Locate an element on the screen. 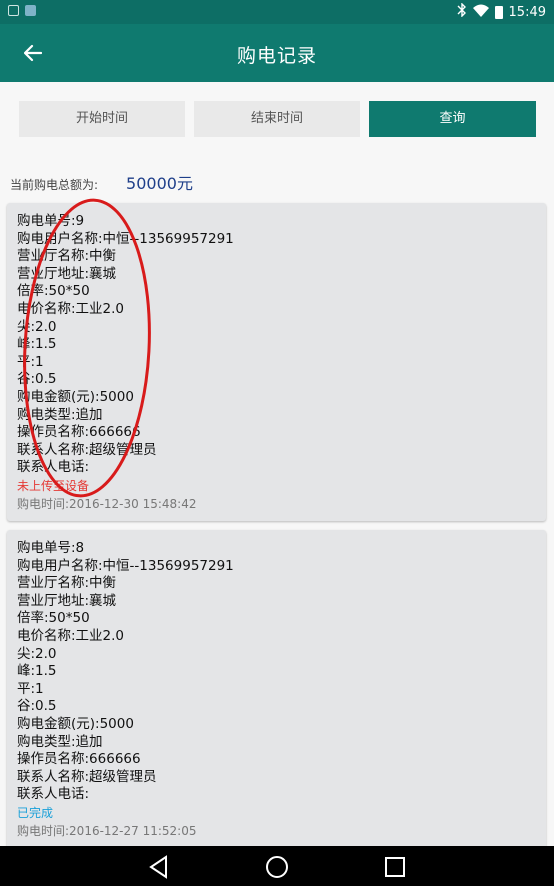 This screenshot has height=886, width=554. navigation-bar is located at coordinates (277, 866).